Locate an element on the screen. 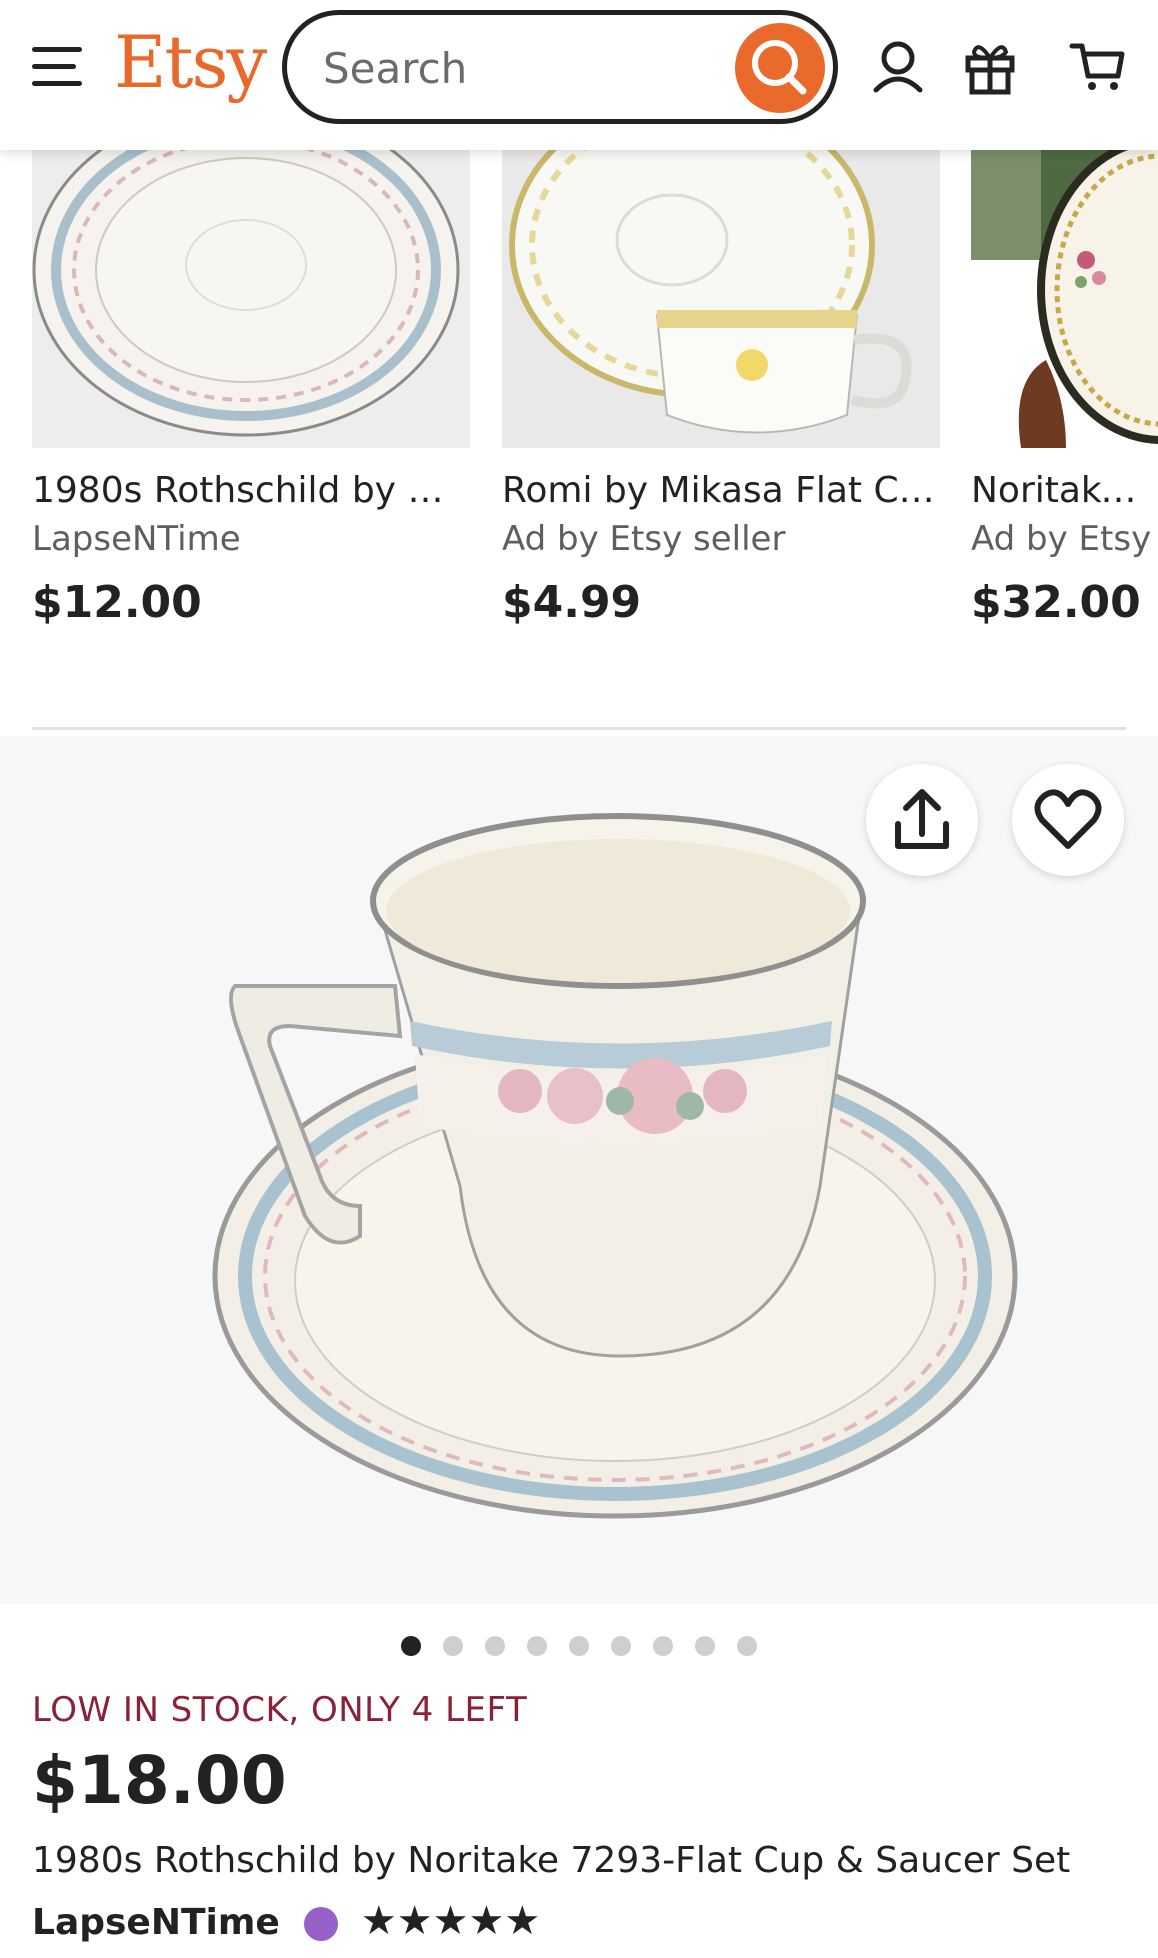 The height and width of the screenshot is (1958, 1158). favorite-button is located at coordinates (1068, 820).